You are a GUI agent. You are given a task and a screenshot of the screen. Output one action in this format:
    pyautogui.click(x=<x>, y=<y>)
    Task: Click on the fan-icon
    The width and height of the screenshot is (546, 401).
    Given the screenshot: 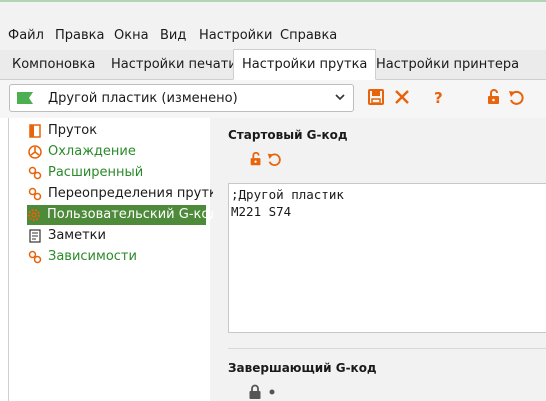 What is the action you would take?
    pyautogui.click(x=35, y=152)
    